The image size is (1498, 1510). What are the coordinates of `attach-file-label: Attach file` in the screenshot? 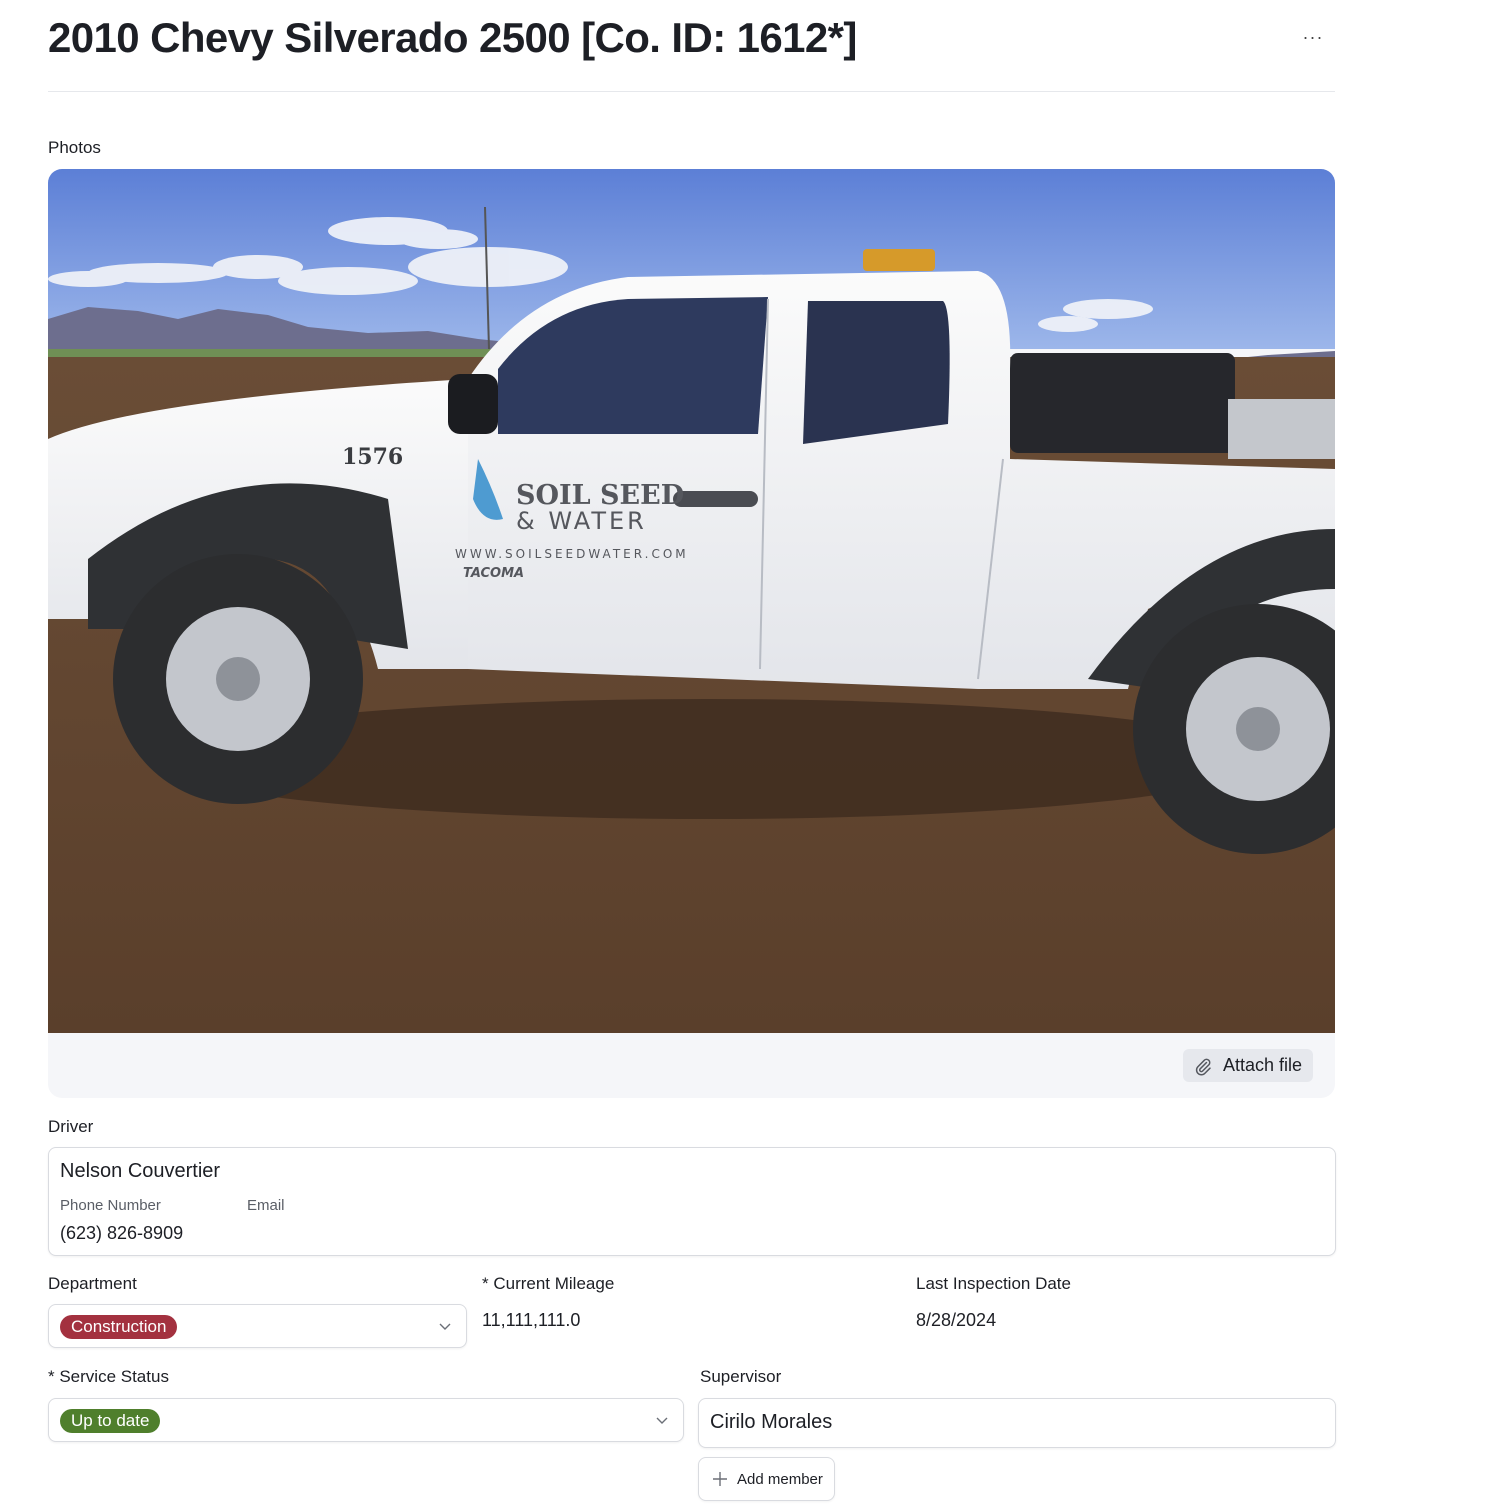 It's located at (1262, 1065).